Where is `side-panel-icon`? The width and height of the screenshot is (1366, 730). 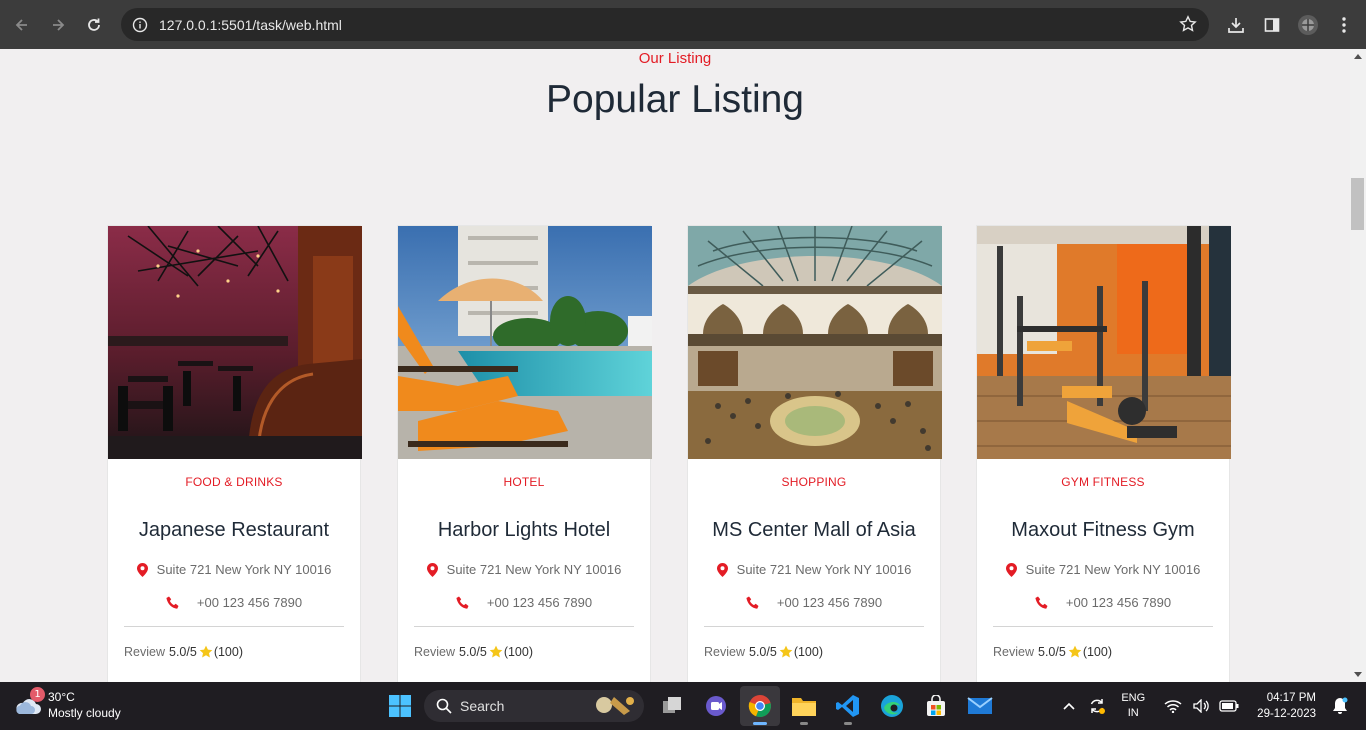 side-panel-icon is located at coordinates (1272, 25).